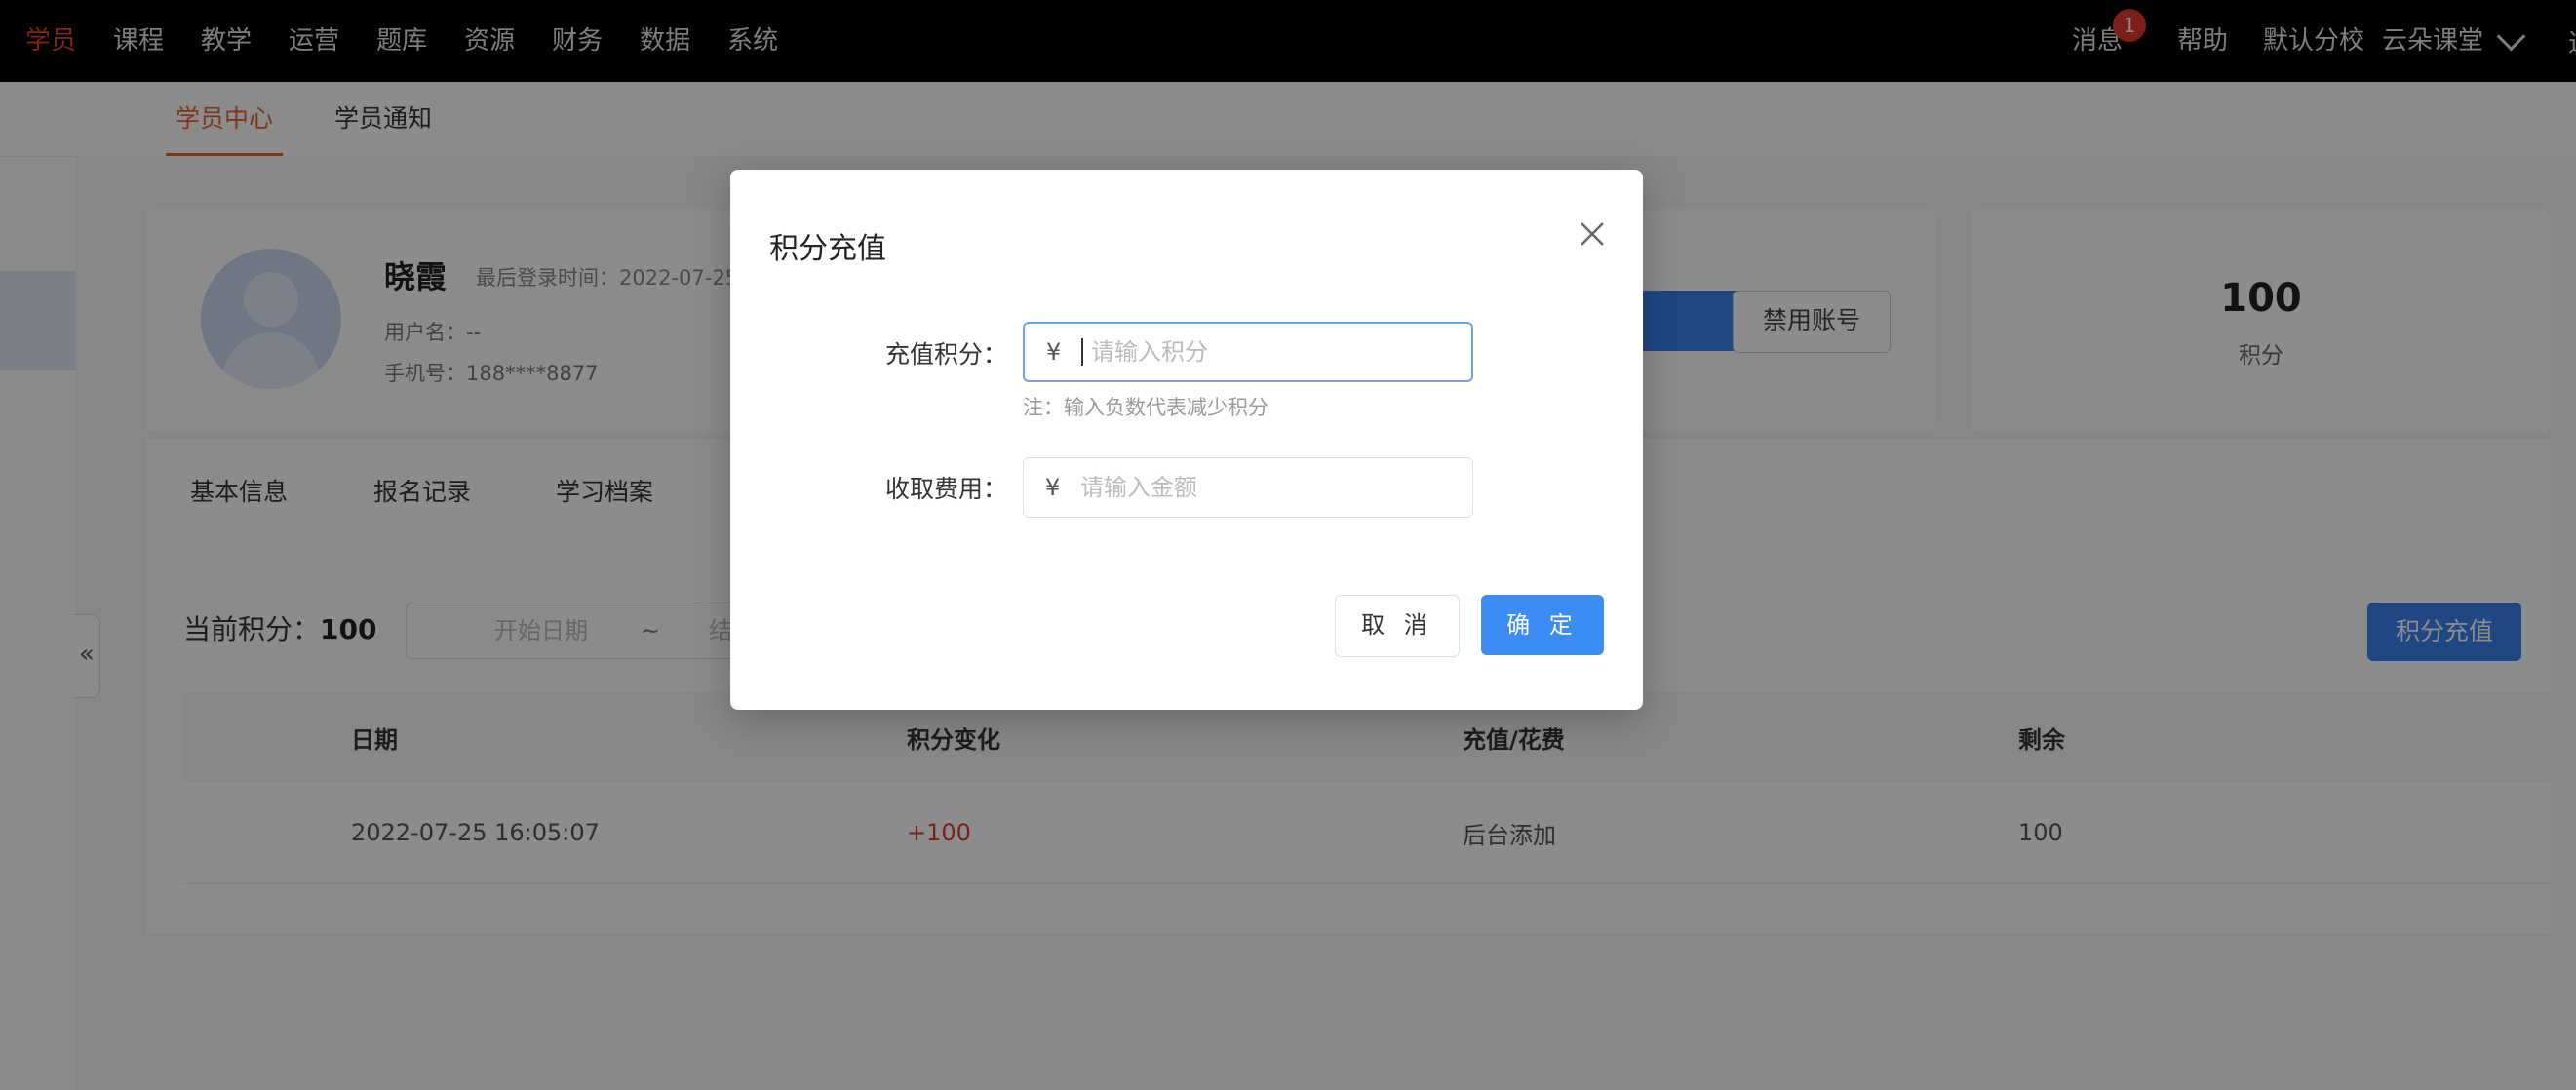 This screenshot has width=2576, height=1090. Describe the element at coordinates (945, 489) in the screenshot. I see `fee-field-label: 收取费用：` at that location.